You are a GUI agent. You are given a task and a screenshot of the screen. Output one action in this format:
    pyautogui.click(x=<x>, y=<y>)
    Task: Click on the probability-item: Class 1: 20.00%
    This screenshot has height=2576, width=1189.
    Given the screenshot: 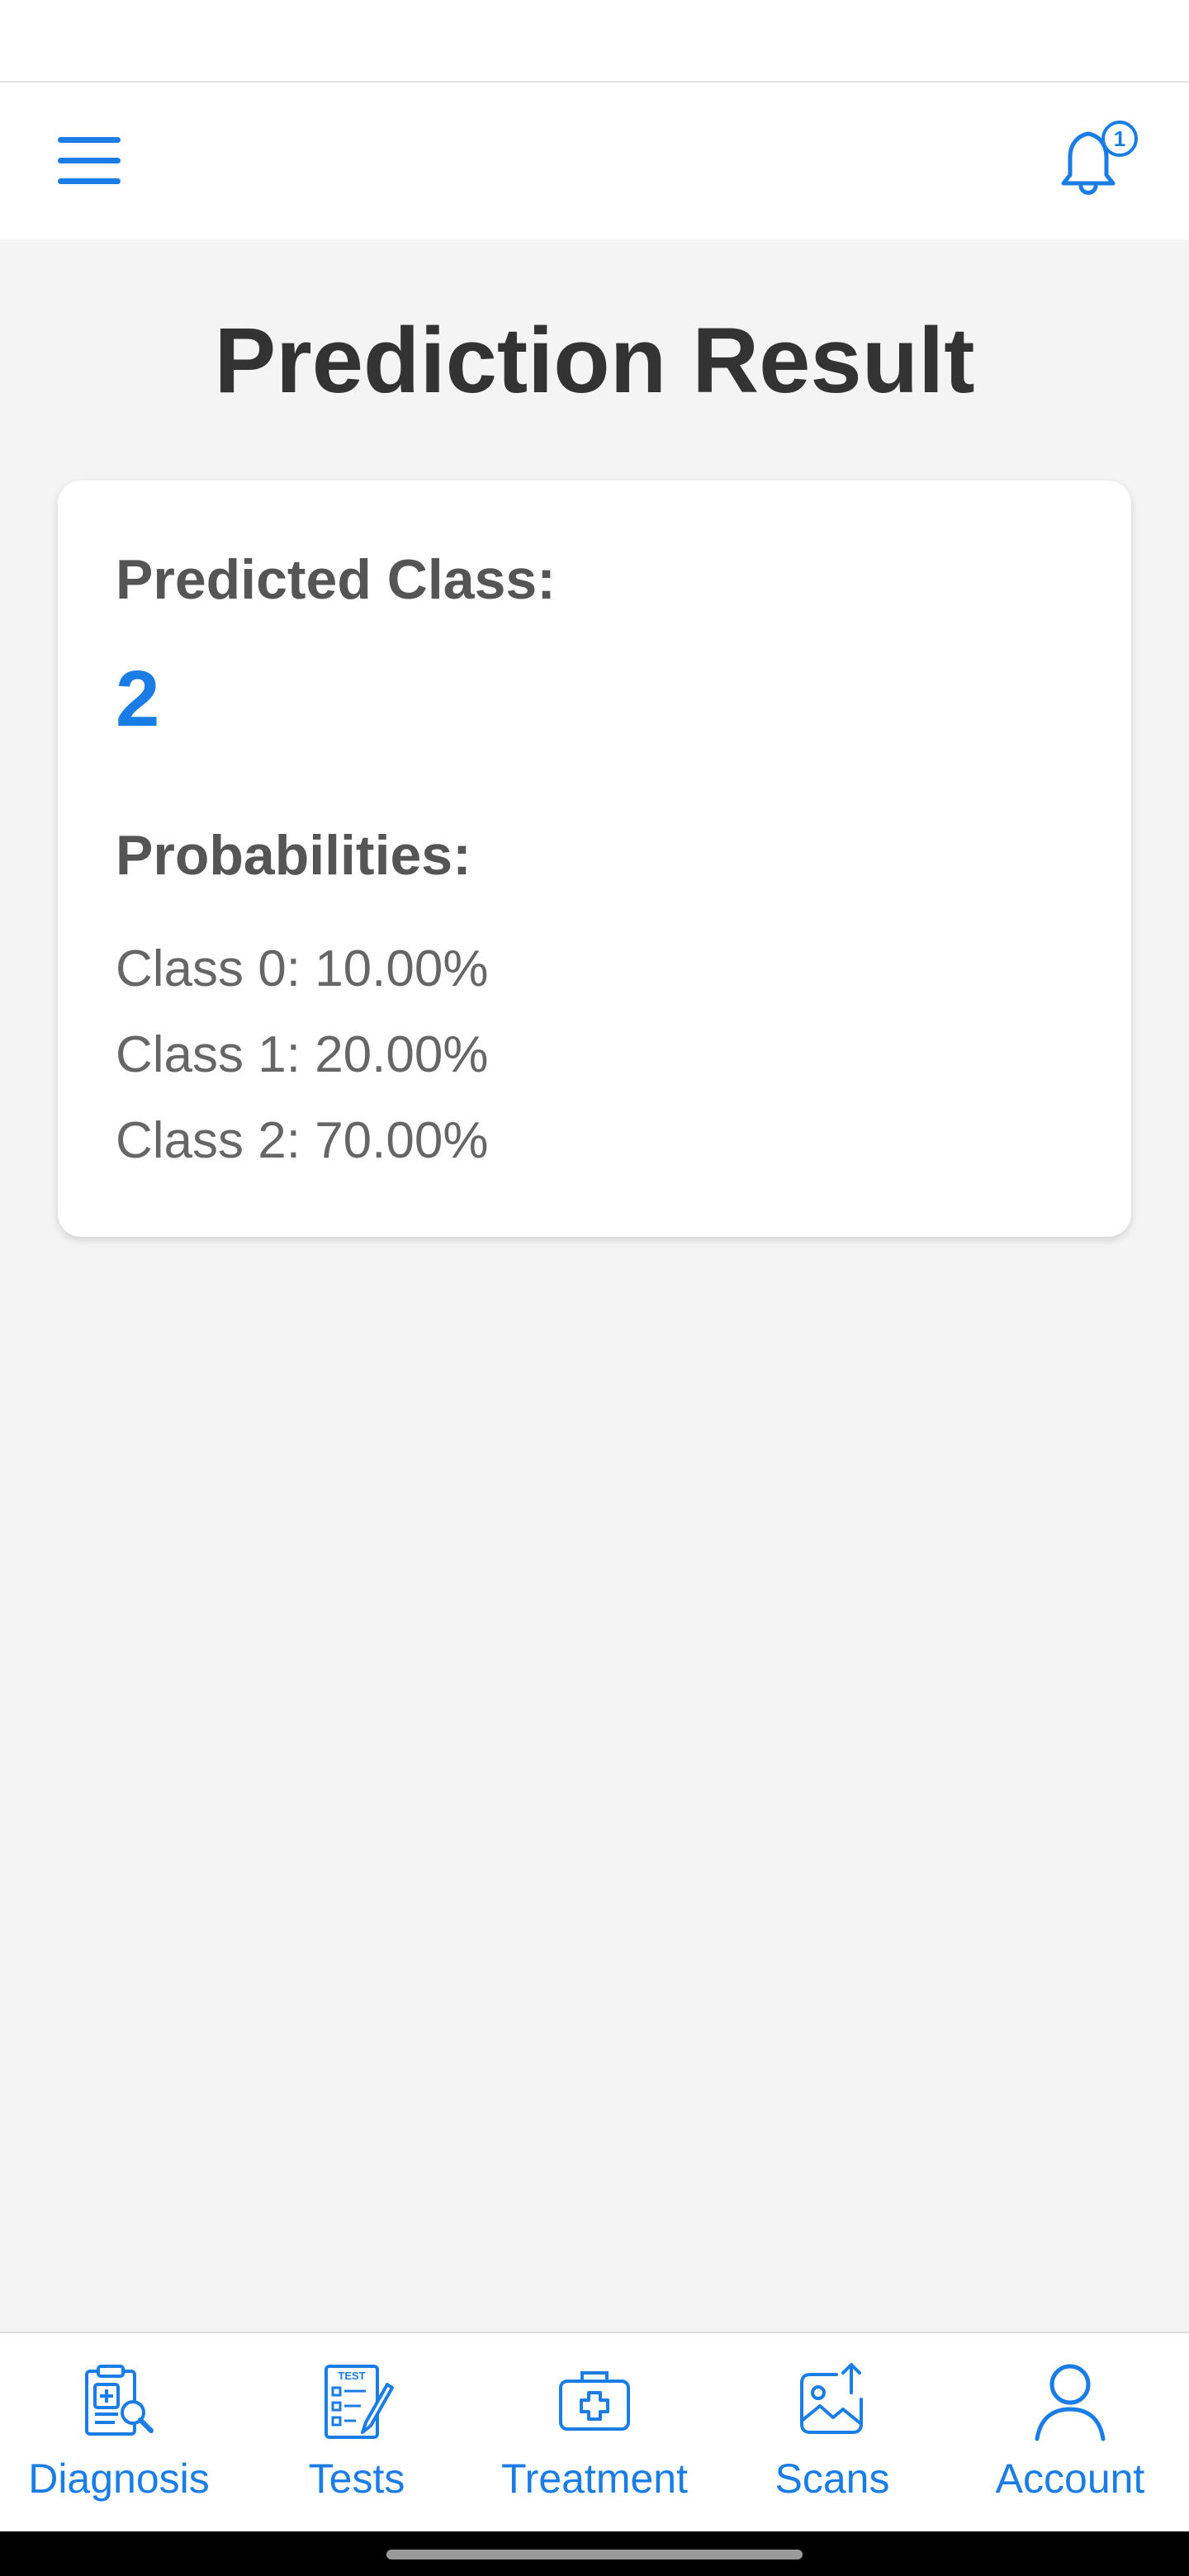 What is the action you would take?
    pyautogui.click(x=302, y=1054)
    